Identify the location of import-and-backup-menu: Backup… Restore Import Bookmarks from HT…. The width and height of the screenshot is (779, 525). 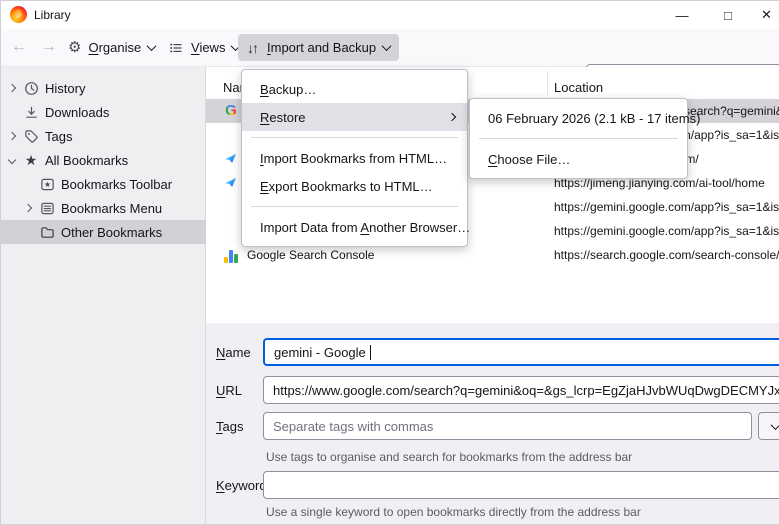
(355, 158).